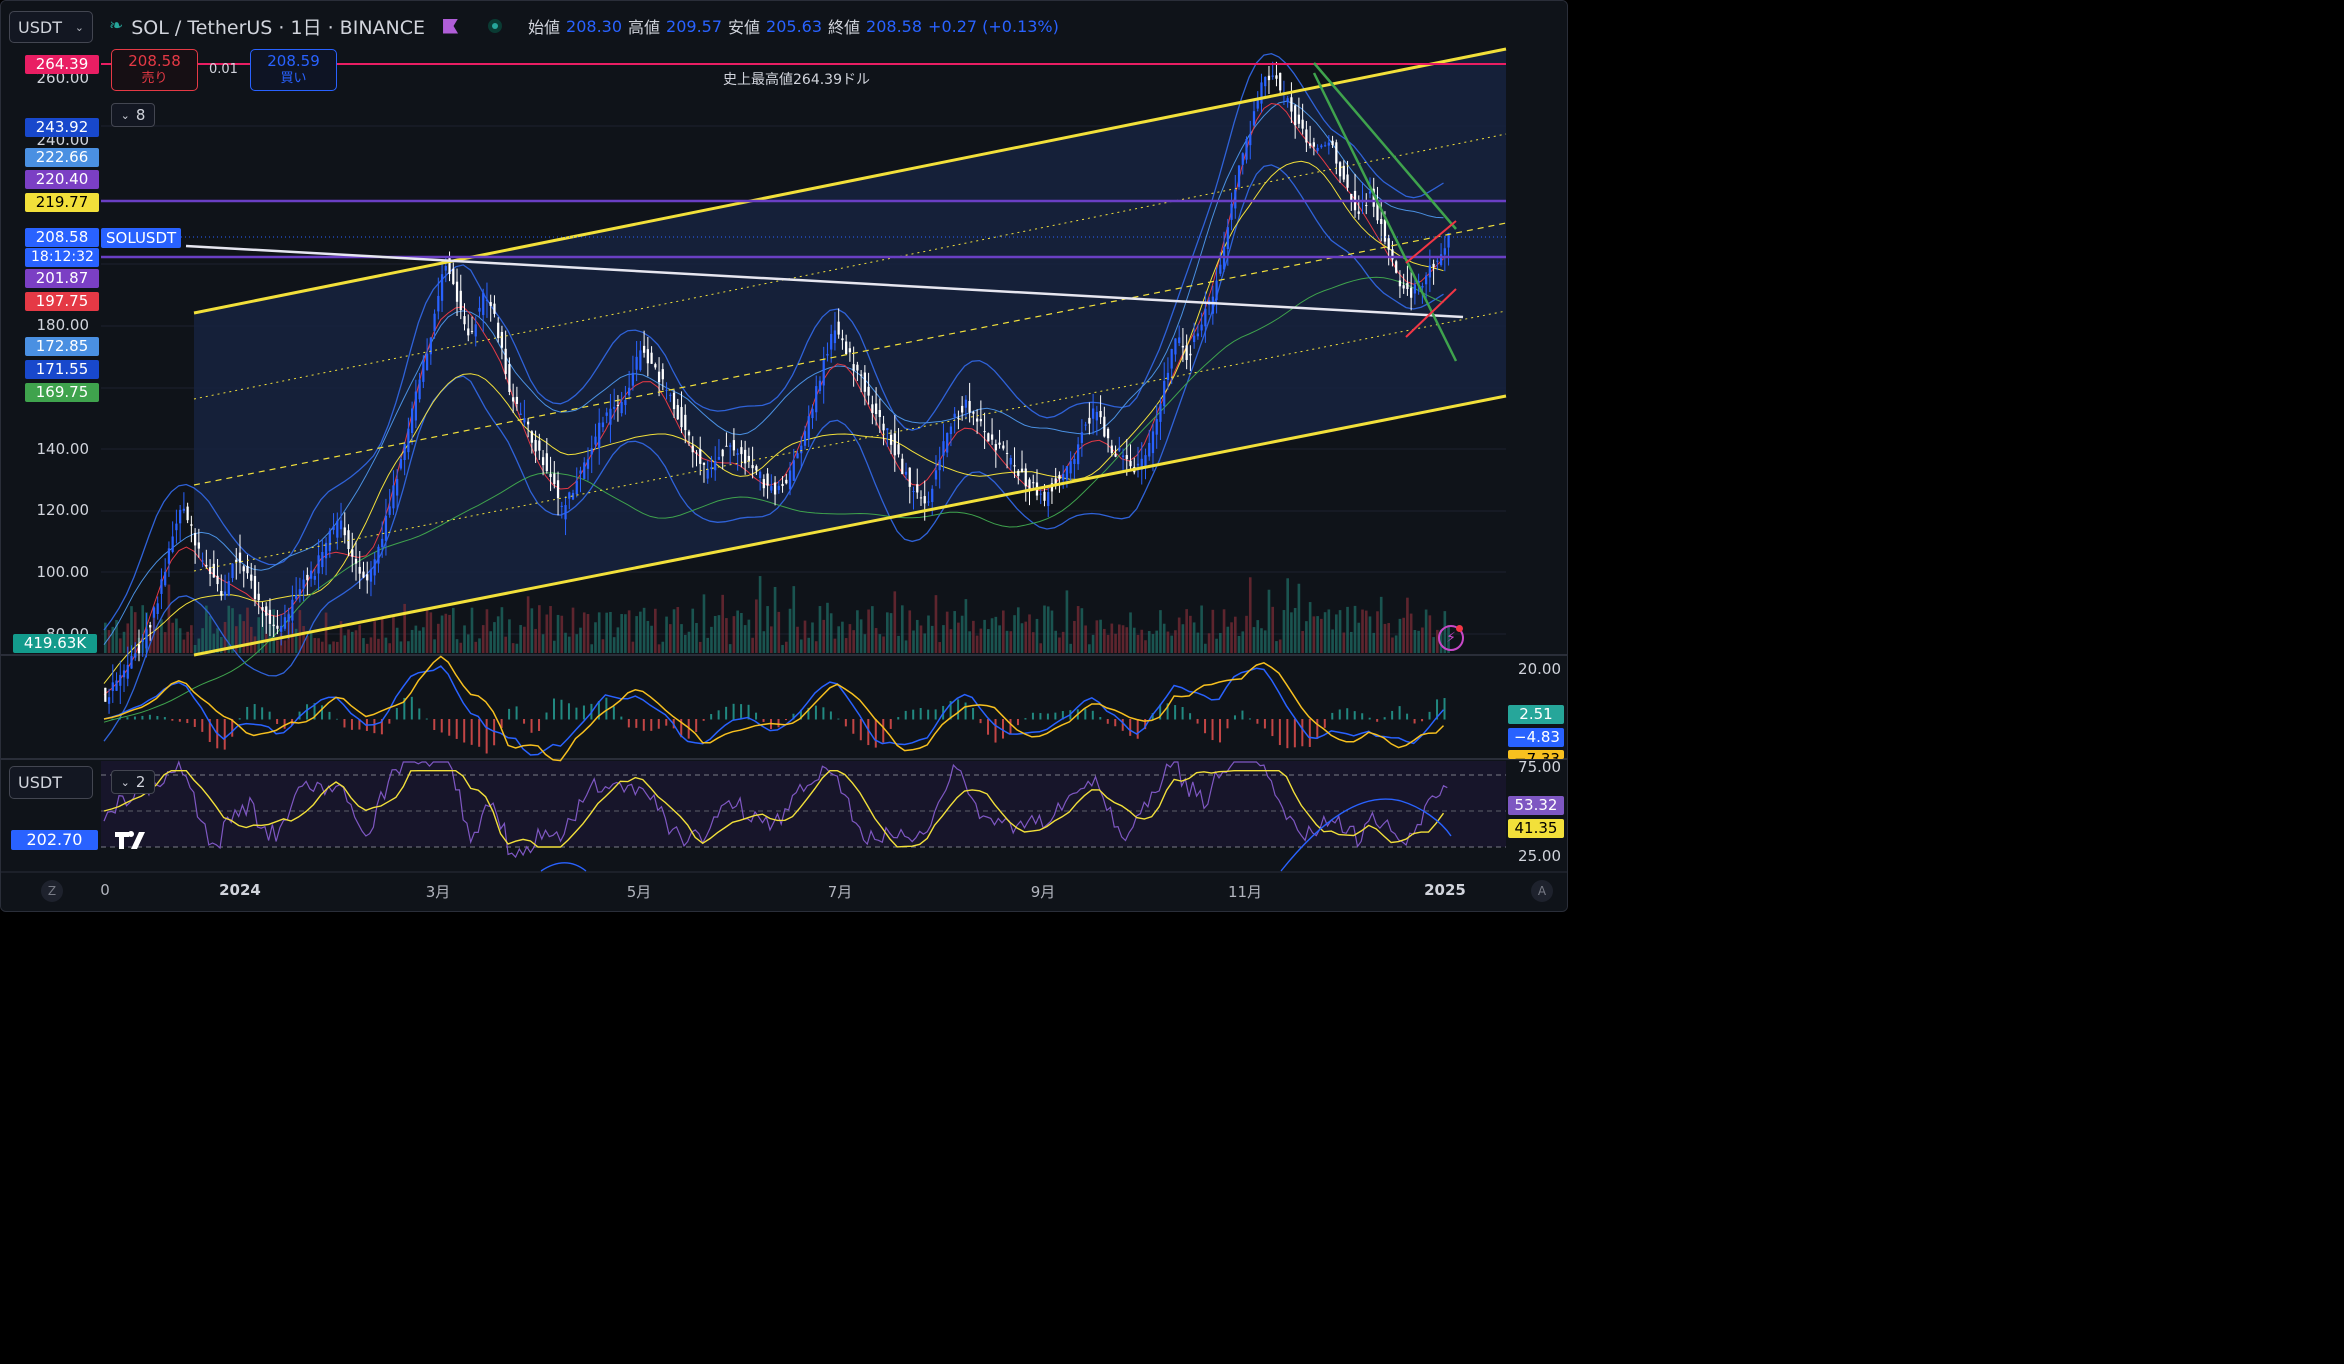 This screenshot has width=2344, height=1364. Describe the element at coordinates (293, 70) in the screenshot. I see `buy-button: 208.59 買い` at that location.